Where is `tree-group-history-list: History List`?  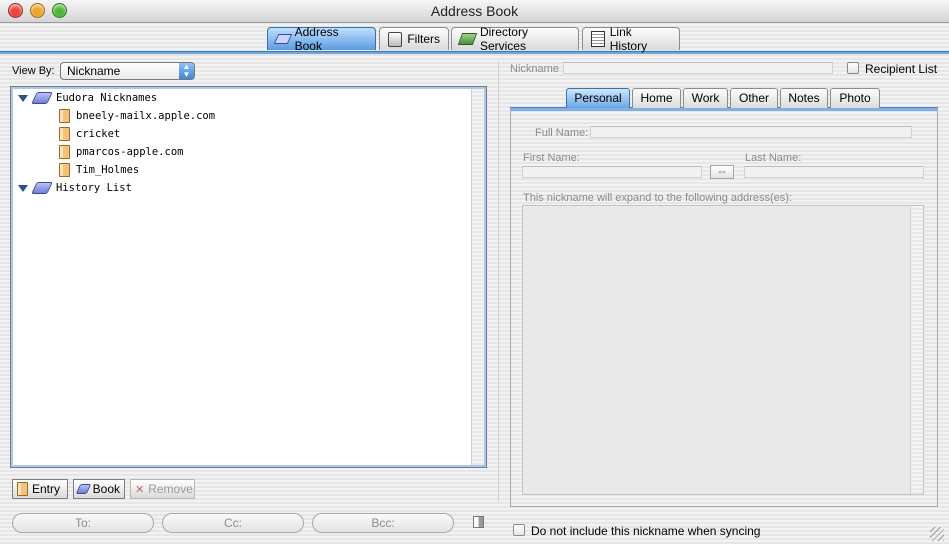 tree-group-history-list: History List is located at coordinates (75, 188).